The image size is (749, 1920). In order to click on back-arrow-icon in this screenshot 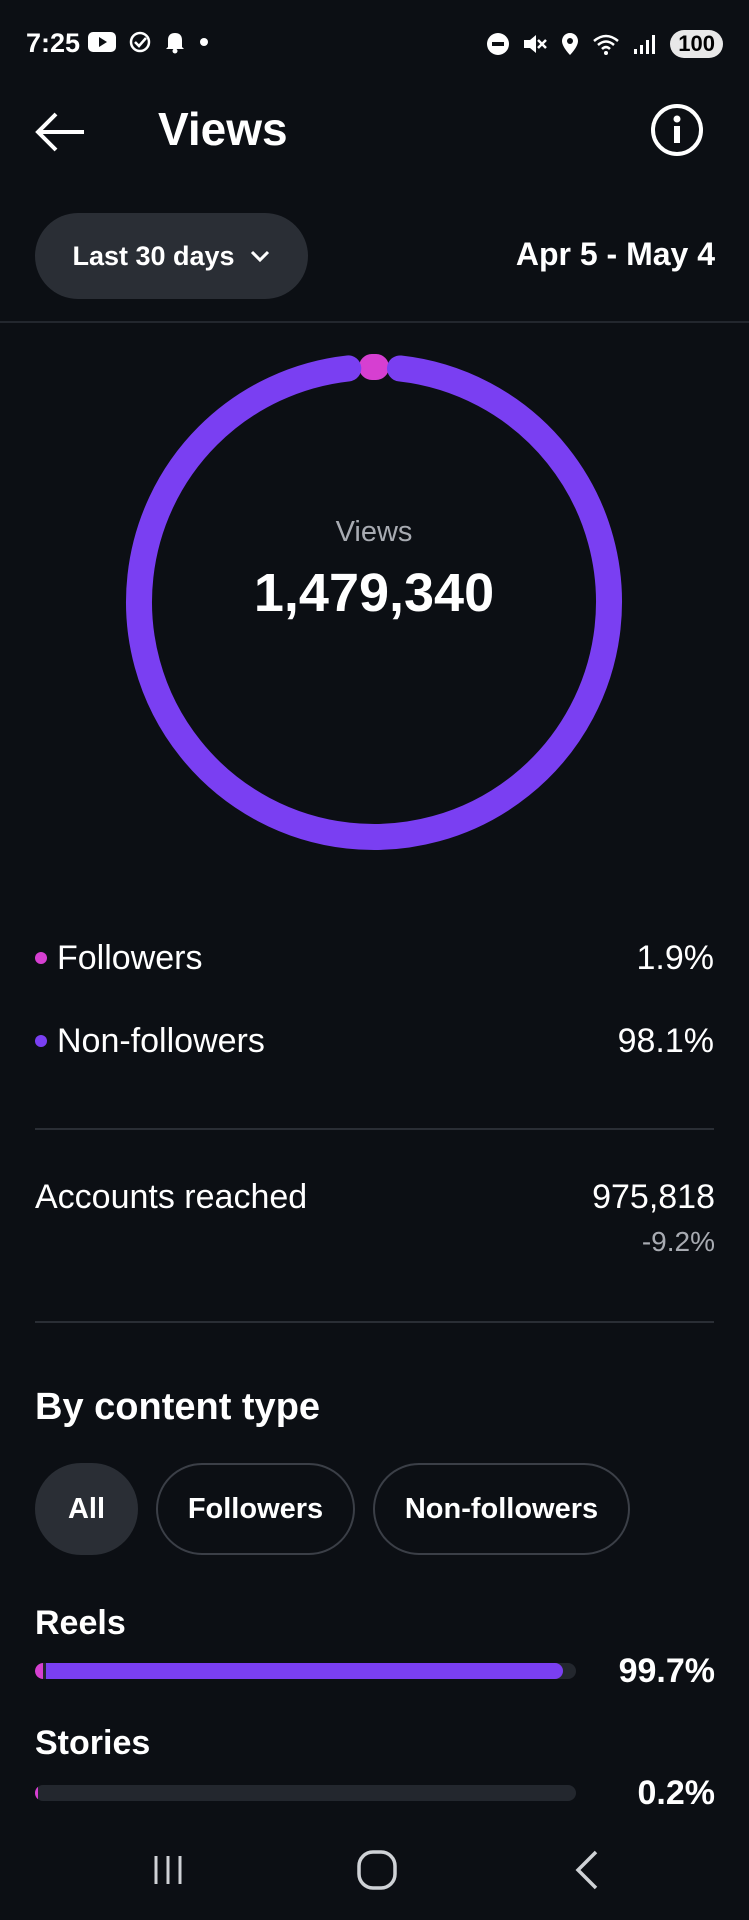, I will do `click(60, 132)`.